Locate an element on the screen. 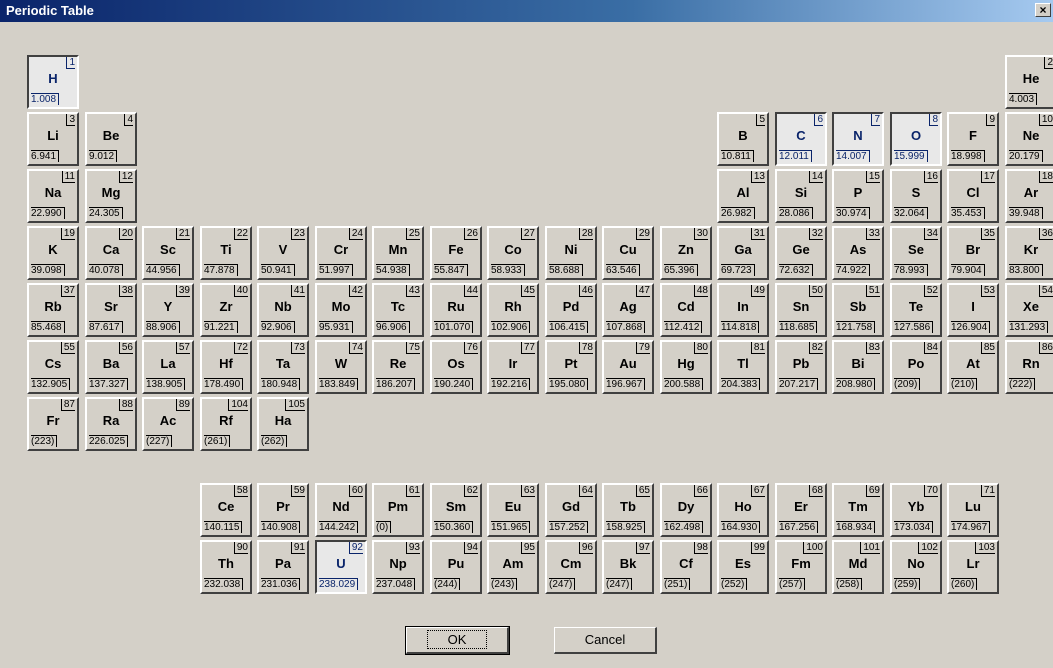  element-tile-rb: 37 Rb 85.468 is located at coordinates (53, 310).